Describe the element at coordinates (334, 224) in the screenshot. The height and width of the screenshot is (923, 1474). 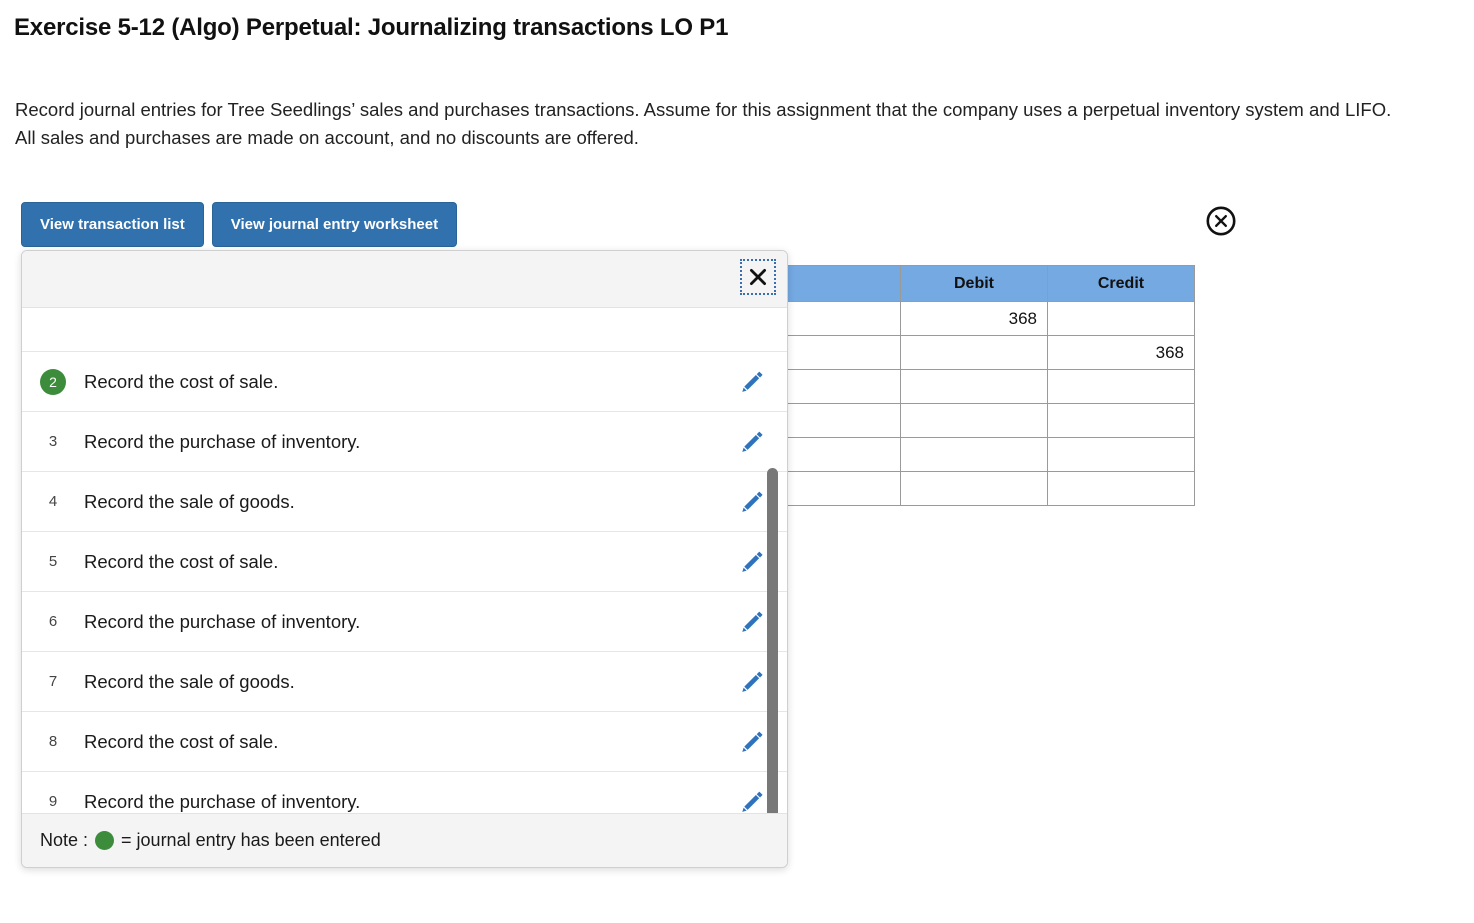
I see `view-journal-entry-worksheet-button: View journal entry worksheet` at that location.